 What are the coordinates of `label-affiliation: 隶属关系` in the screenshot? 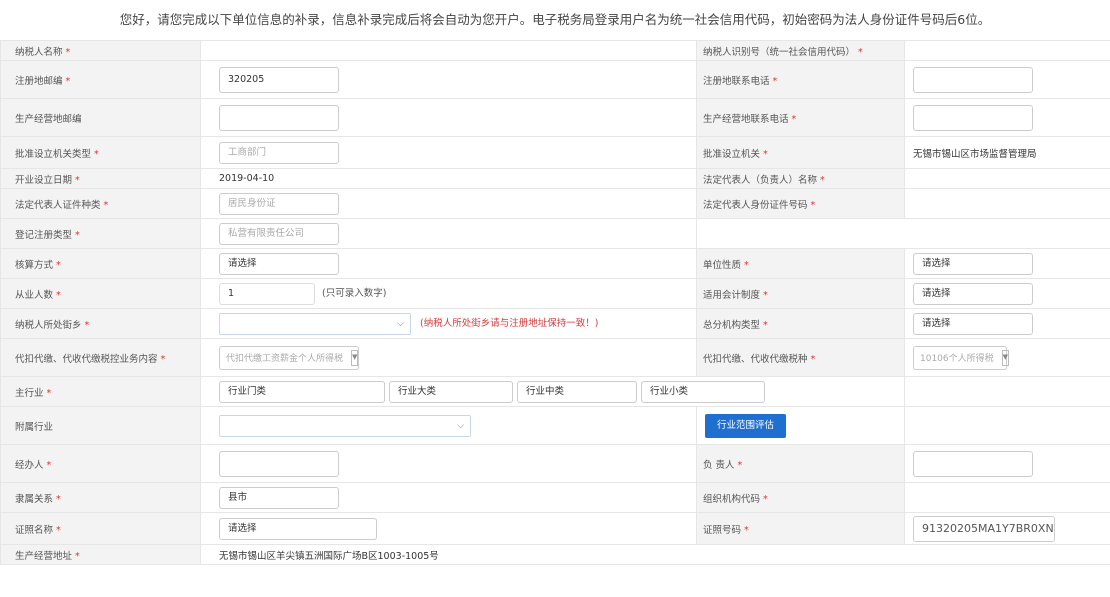 It's located at (100, 497).